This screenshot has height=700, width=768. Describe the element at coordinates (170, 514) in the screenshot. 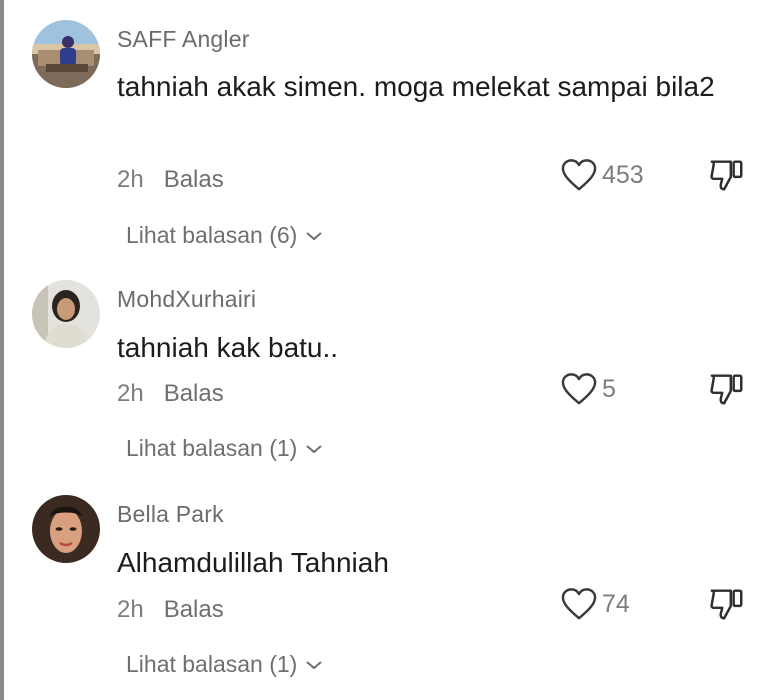

I see `comment-username: Bella Park` at that location.